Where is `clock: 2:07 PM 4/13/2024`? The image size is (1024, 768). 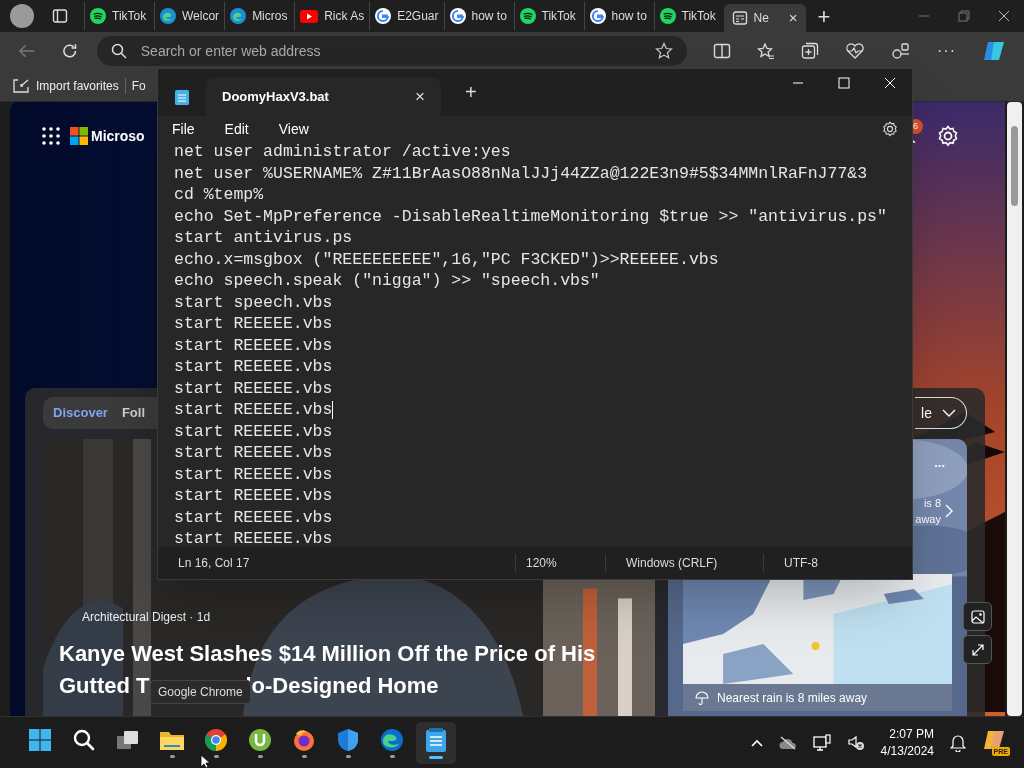
clock: 2:07 PM 4/13/2024 is located at coordinates (907, 742).